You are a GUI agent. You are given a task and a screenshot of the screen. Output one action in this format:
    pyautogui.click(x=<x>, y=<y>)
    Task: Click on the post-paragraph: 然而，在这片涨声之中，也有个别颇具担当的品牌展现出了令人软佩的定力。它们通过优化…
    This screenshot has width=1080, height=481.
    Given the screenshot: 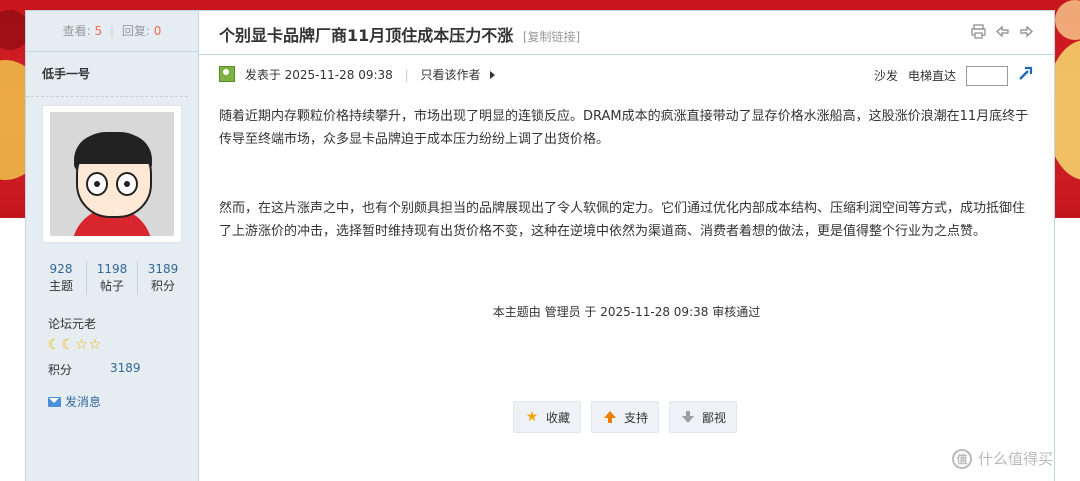 What is the action you would take?
    pyautogui.click(x=622, y=220)
    